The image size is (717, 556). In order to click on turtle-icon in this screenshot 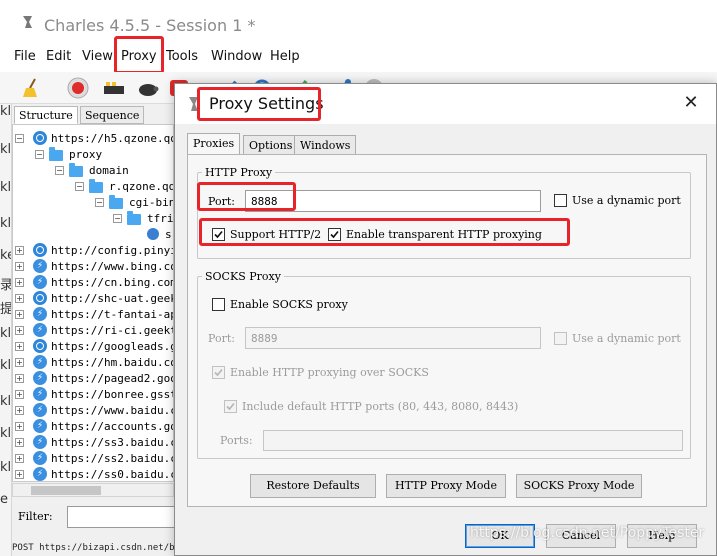, I will do `click(148, 88)`.